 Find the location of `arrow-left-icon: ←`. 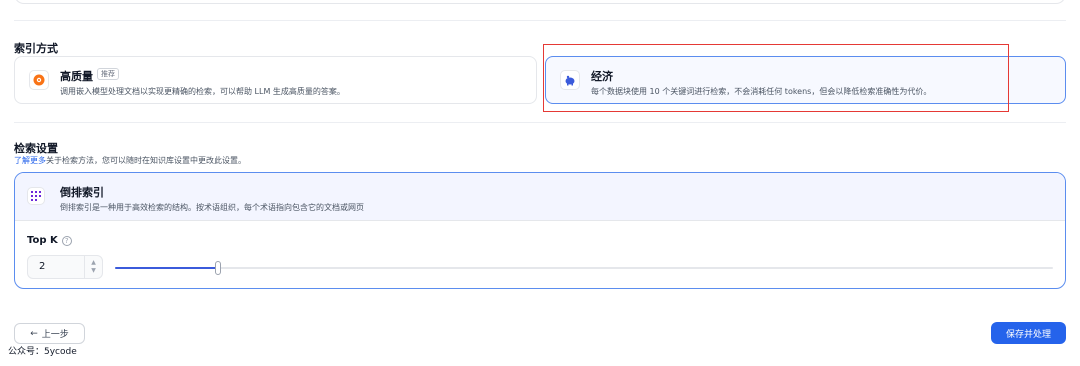

arrow-left-icon: ← is located at coordinates (34, 333).